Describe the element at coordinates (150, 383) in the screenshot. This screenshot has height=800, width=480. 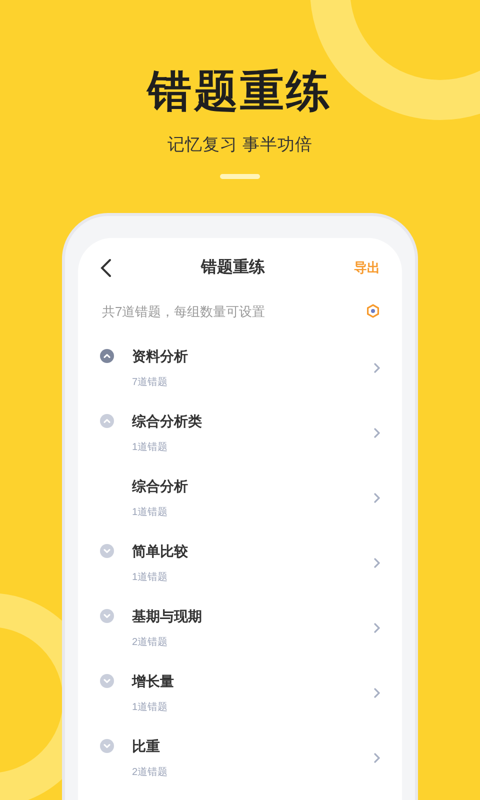
I see `error-count: 7道错题` at that location.